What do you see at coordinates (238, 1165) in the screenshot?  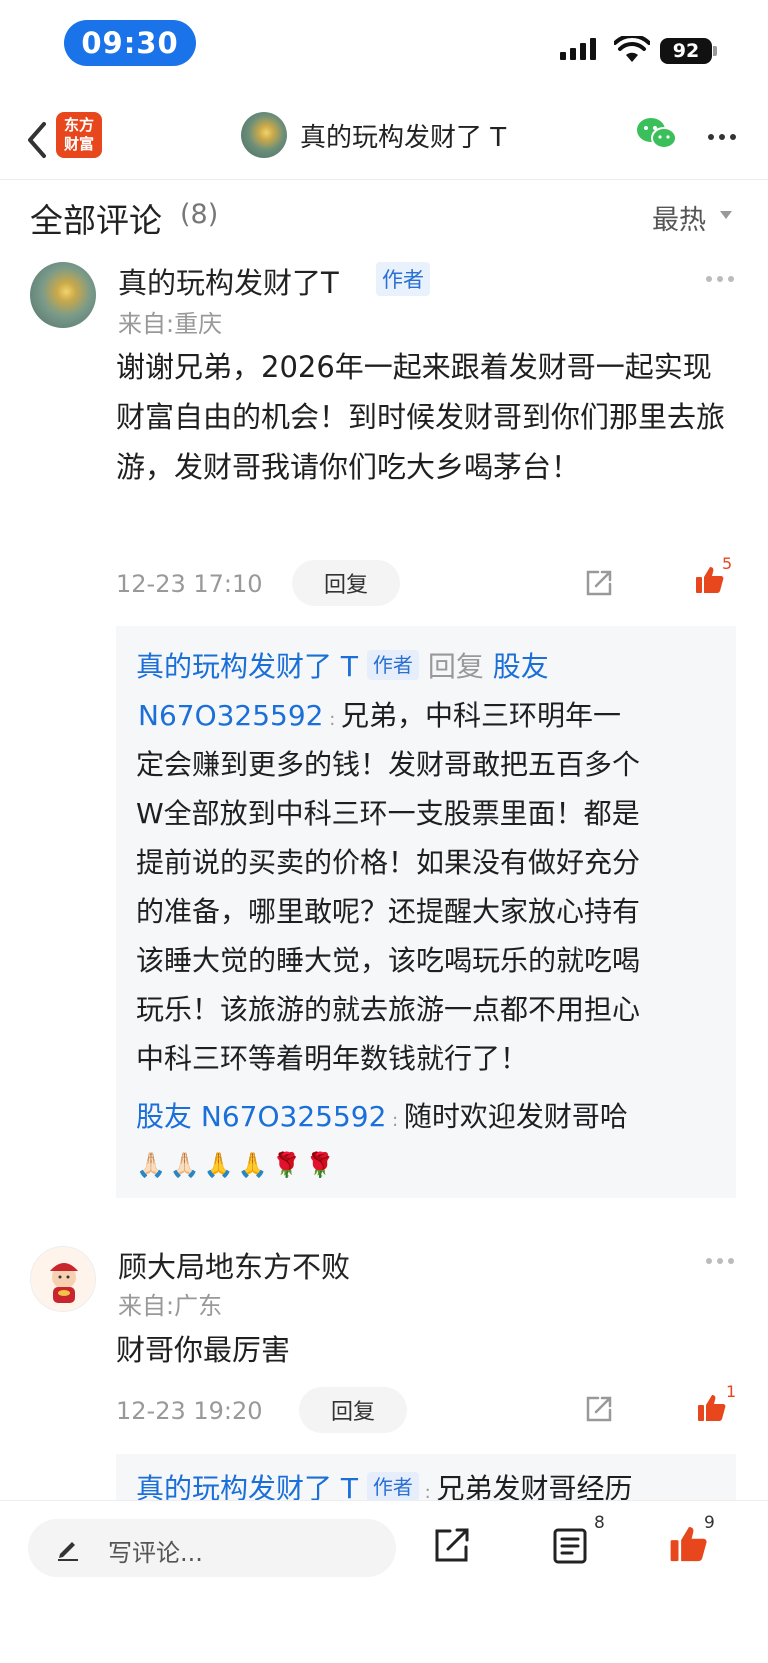 I see `reply-emoji: 🙏🏻🙏🏻🙏🙏🌹🌹` at bounding box center [238, 1165].